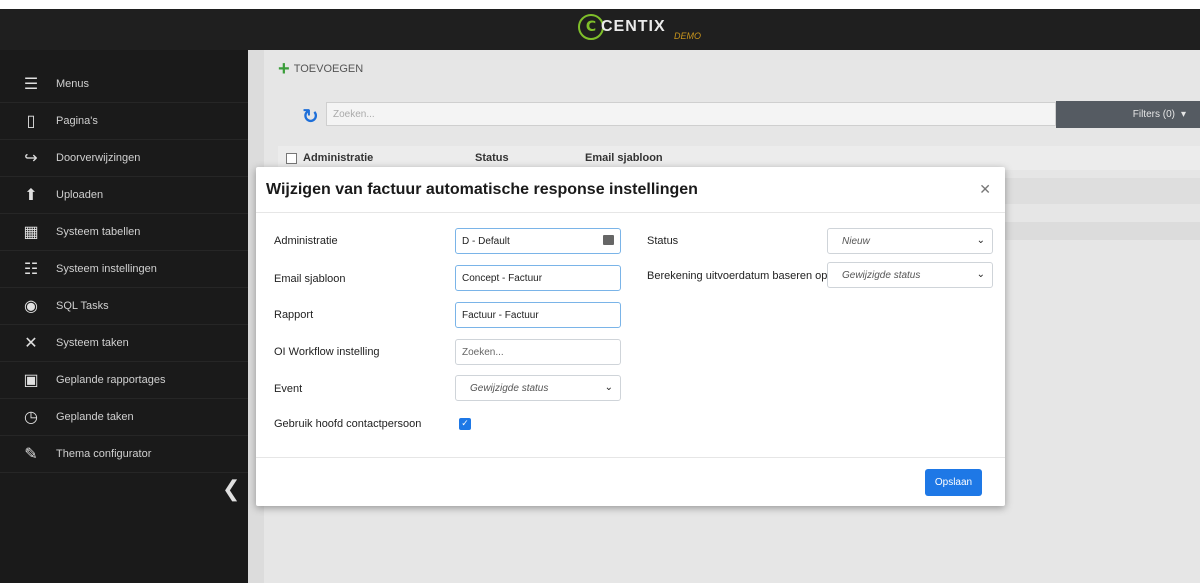 The width and height of the screenshot is (1200, 583). I want to click on column-header-email-sjabloon: Email sjabloon, so click(624, 158).